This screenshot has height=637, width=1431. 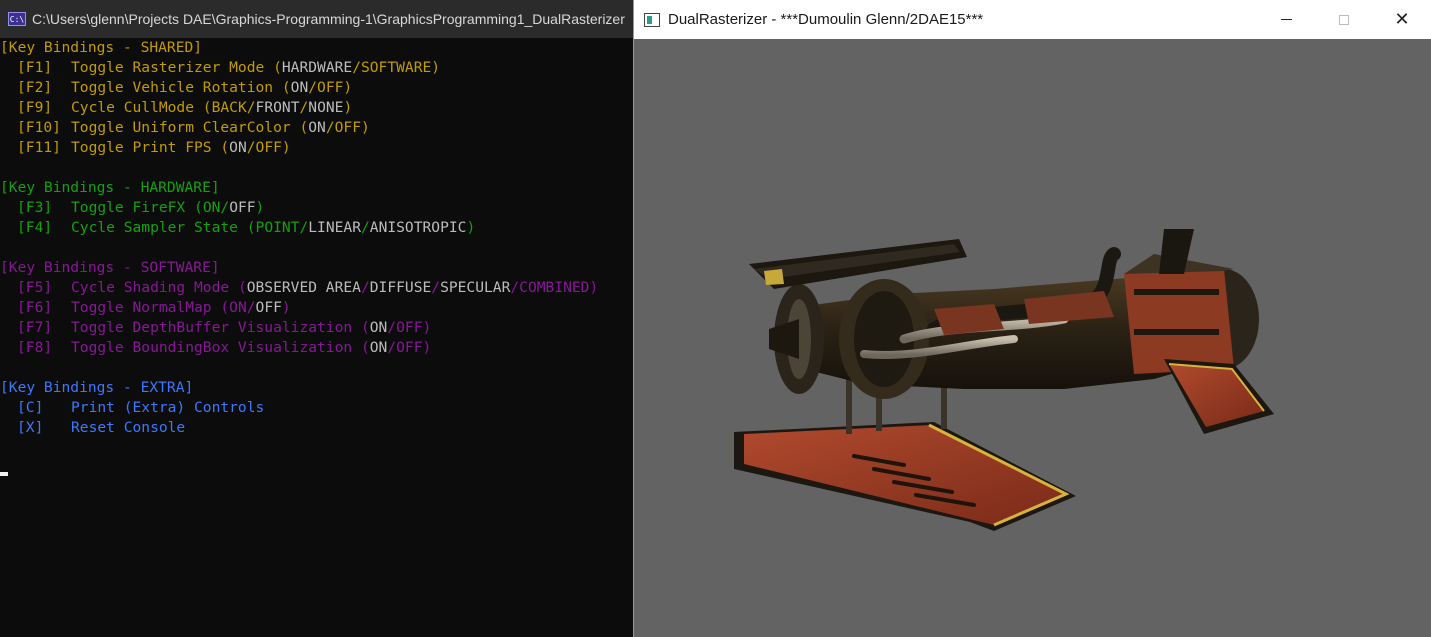 I want to click on keybinding-action: Cycle CullMode, so click(x=137, y=107).